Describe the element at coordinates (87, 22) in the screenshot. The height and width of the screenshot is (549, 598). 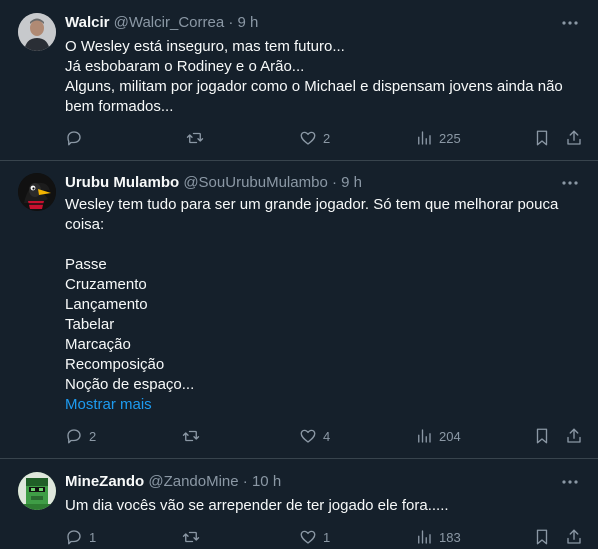
I see `author-name: Walcir` at that location.